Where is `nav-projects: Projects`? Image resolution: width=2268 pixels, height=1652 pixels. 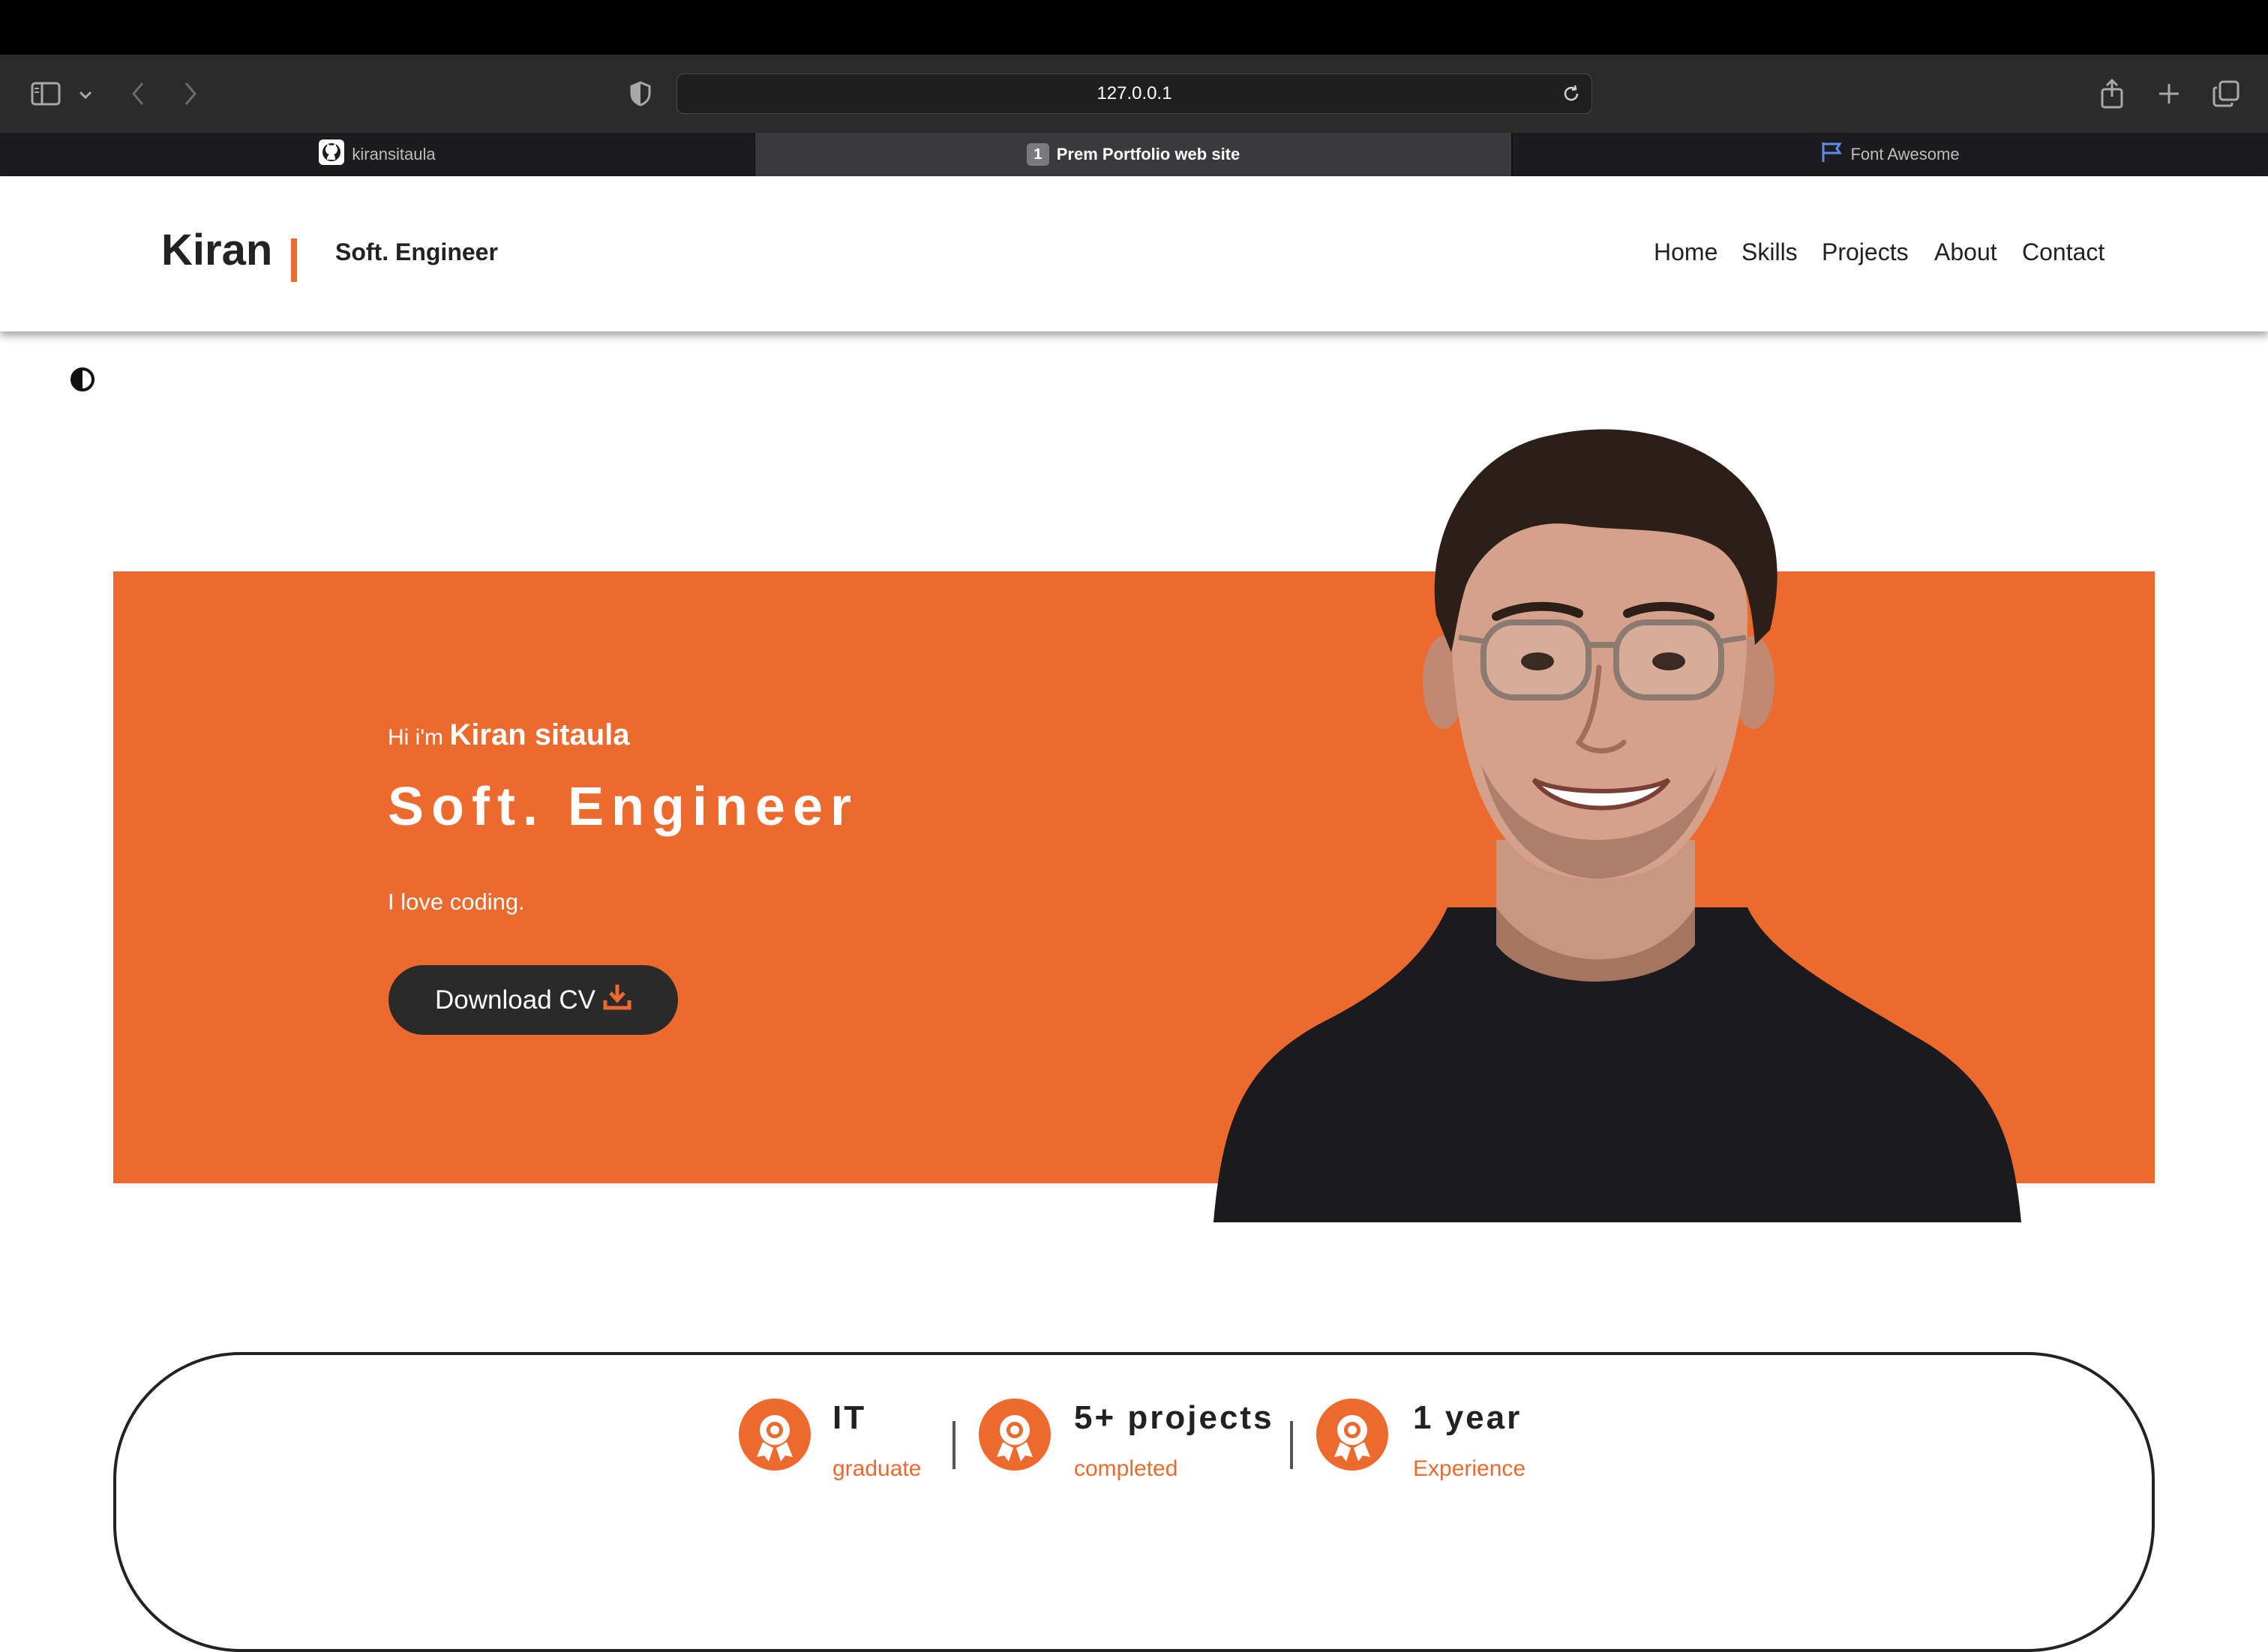 nav-projects: Projects is located at coordinates (1865, 252).